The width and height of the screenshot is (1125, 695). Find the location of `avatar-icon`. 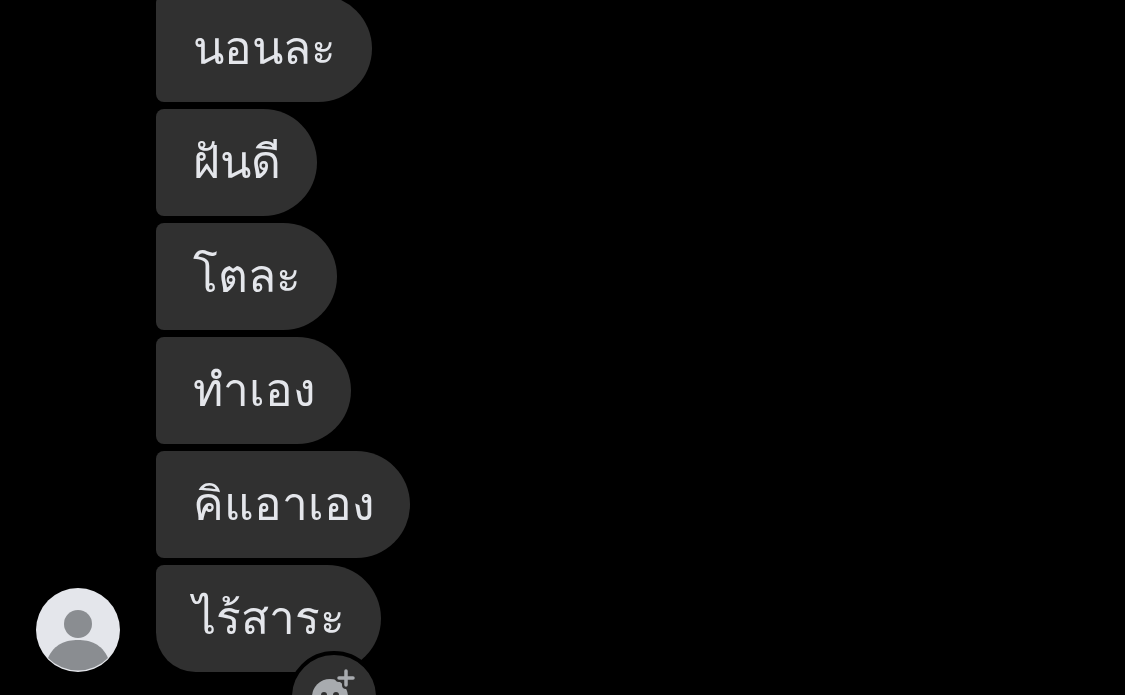

avatar-icon is located at coordinates (78, 630).